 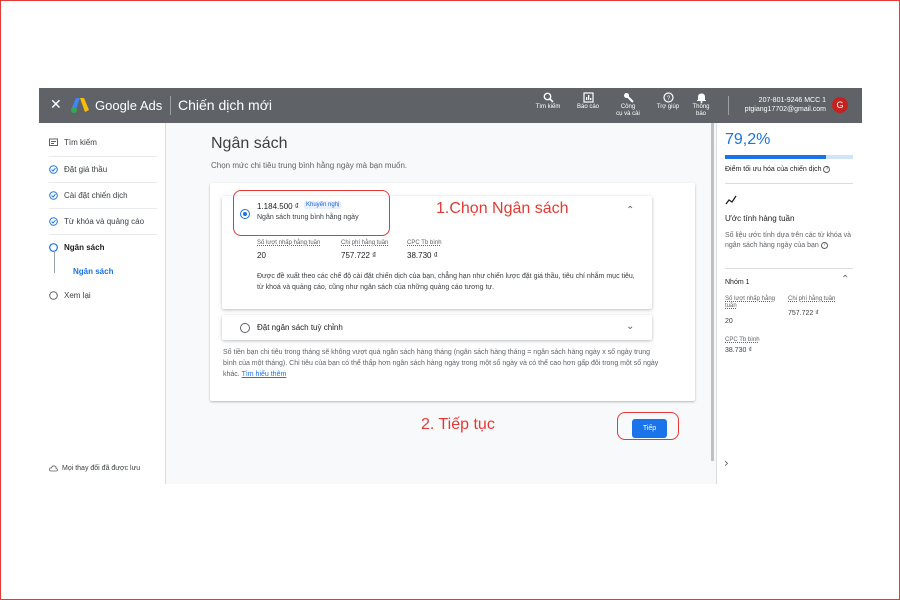 I want to click on nav-item-bidding: Đặt giá thầu, so click(x=78, y=169).